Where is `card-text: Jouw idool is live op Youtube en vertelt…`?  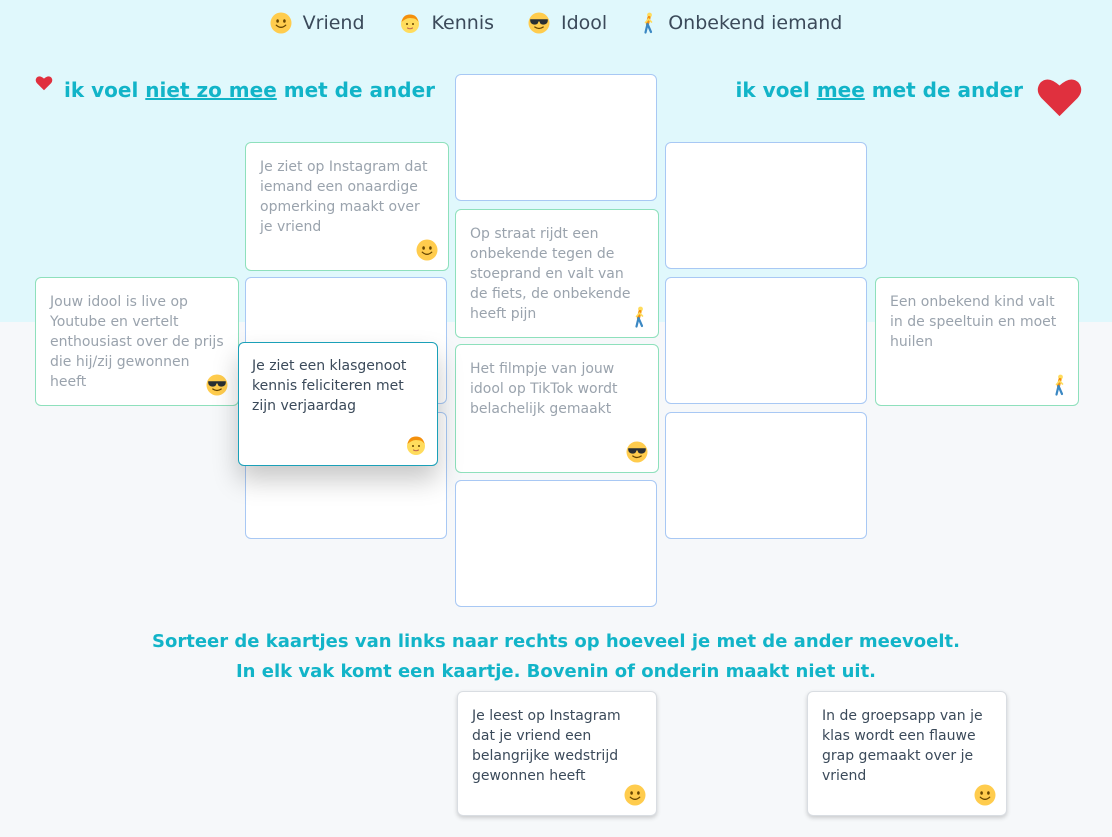
card-text: Jouw idool is live op Youtube en vertelt… is located at coordinates (137, 342).